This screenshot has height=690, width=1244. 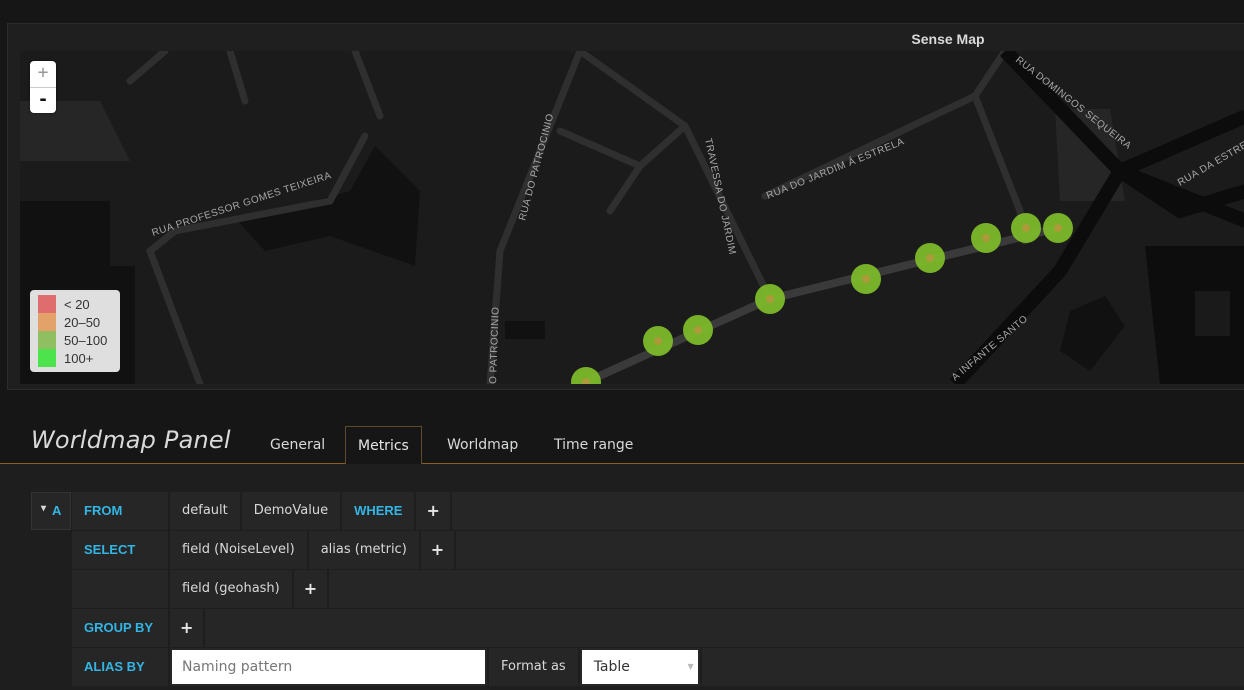 What do you see at coordinates (206, 511) in the screenshot?
I see `policy-segment: default` at bounding box center [206, 511].